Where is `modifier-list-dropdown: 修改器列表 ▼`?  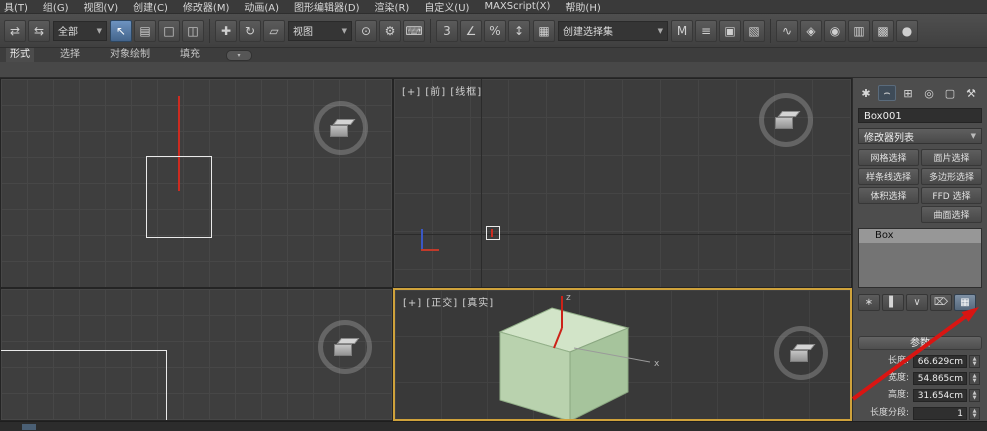 modifier-list-dropdown: 修改器列表 ▼ is located at coordinates (920, 136).